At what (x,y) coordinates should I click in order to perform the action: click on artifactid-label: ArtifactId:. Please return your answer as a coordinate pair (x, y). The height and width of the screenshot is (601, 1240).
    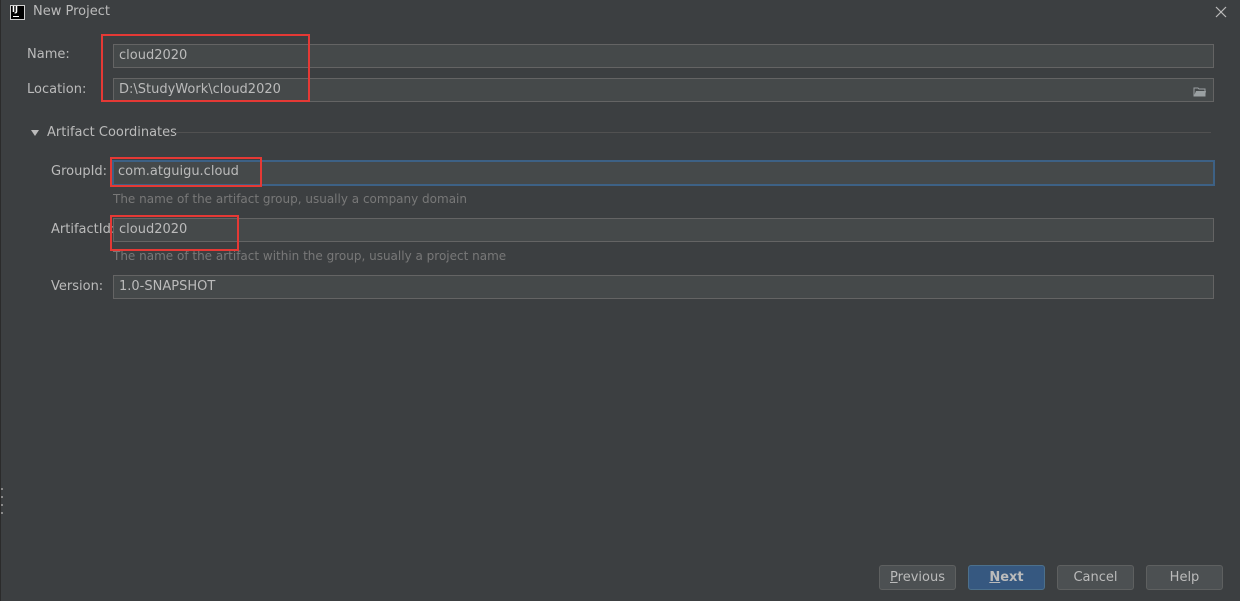
    Looking at the image, I should click on (83, 229).